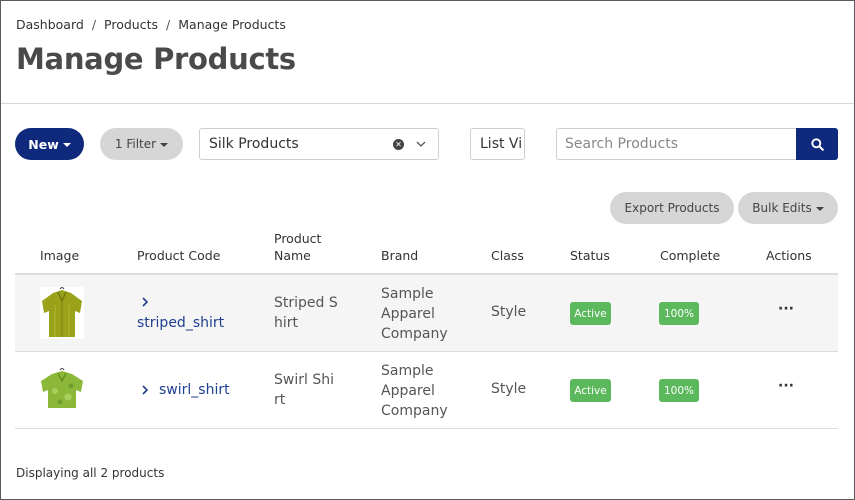  What do you see at coordinates (254, 144) in the screenshot?
I see `saved-search-value: Silk Products` at bounding box center [254, 144].